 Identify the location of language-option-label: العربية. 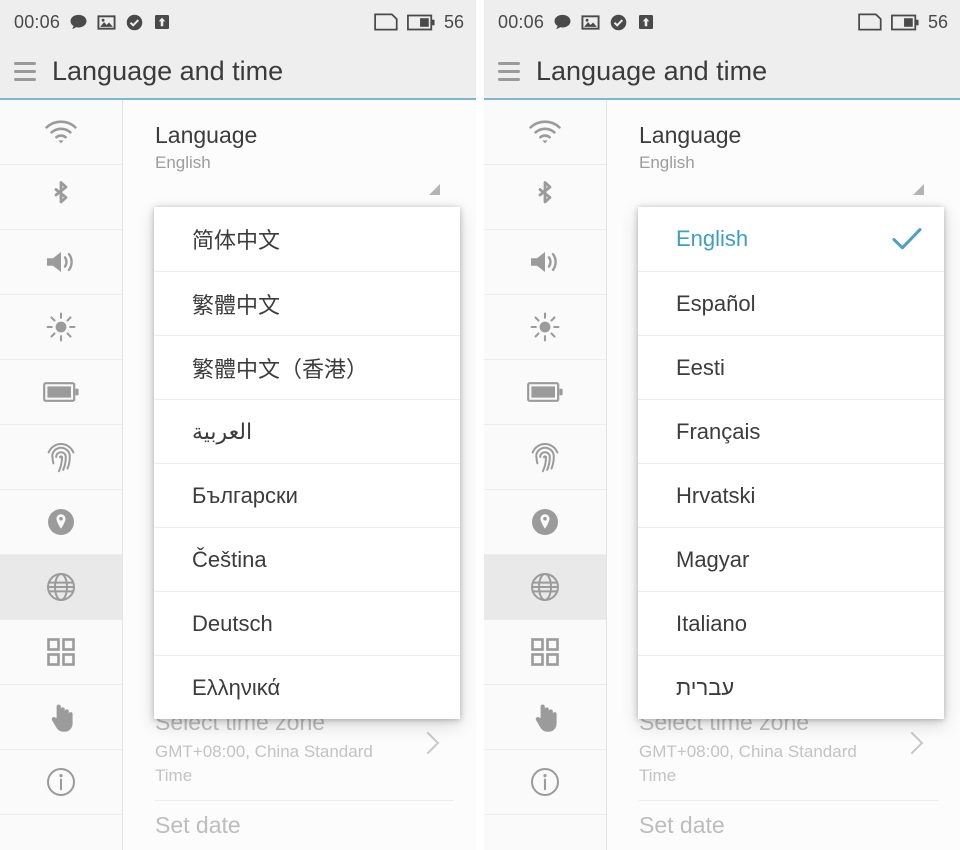
(222, 431).